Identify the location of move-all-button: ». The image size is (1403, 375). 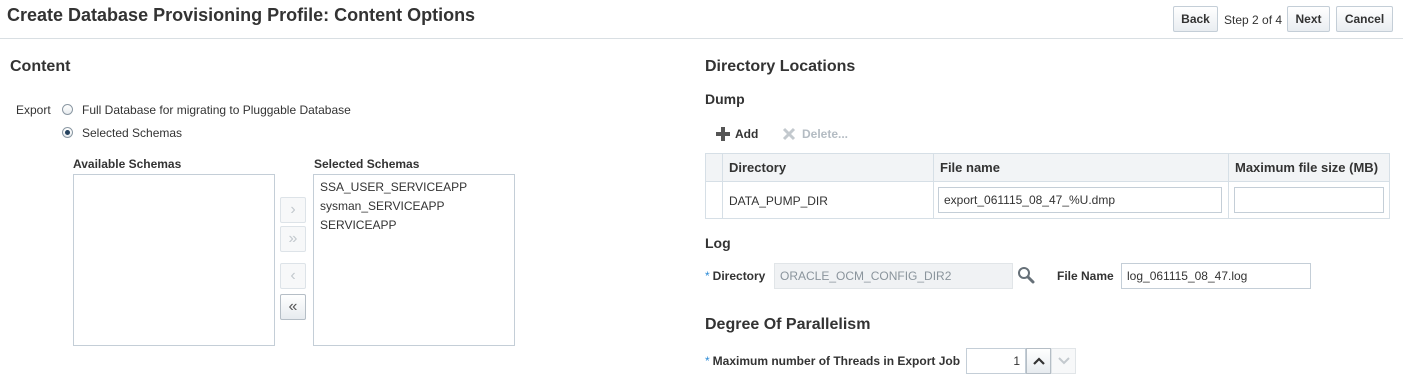
(293, 239).